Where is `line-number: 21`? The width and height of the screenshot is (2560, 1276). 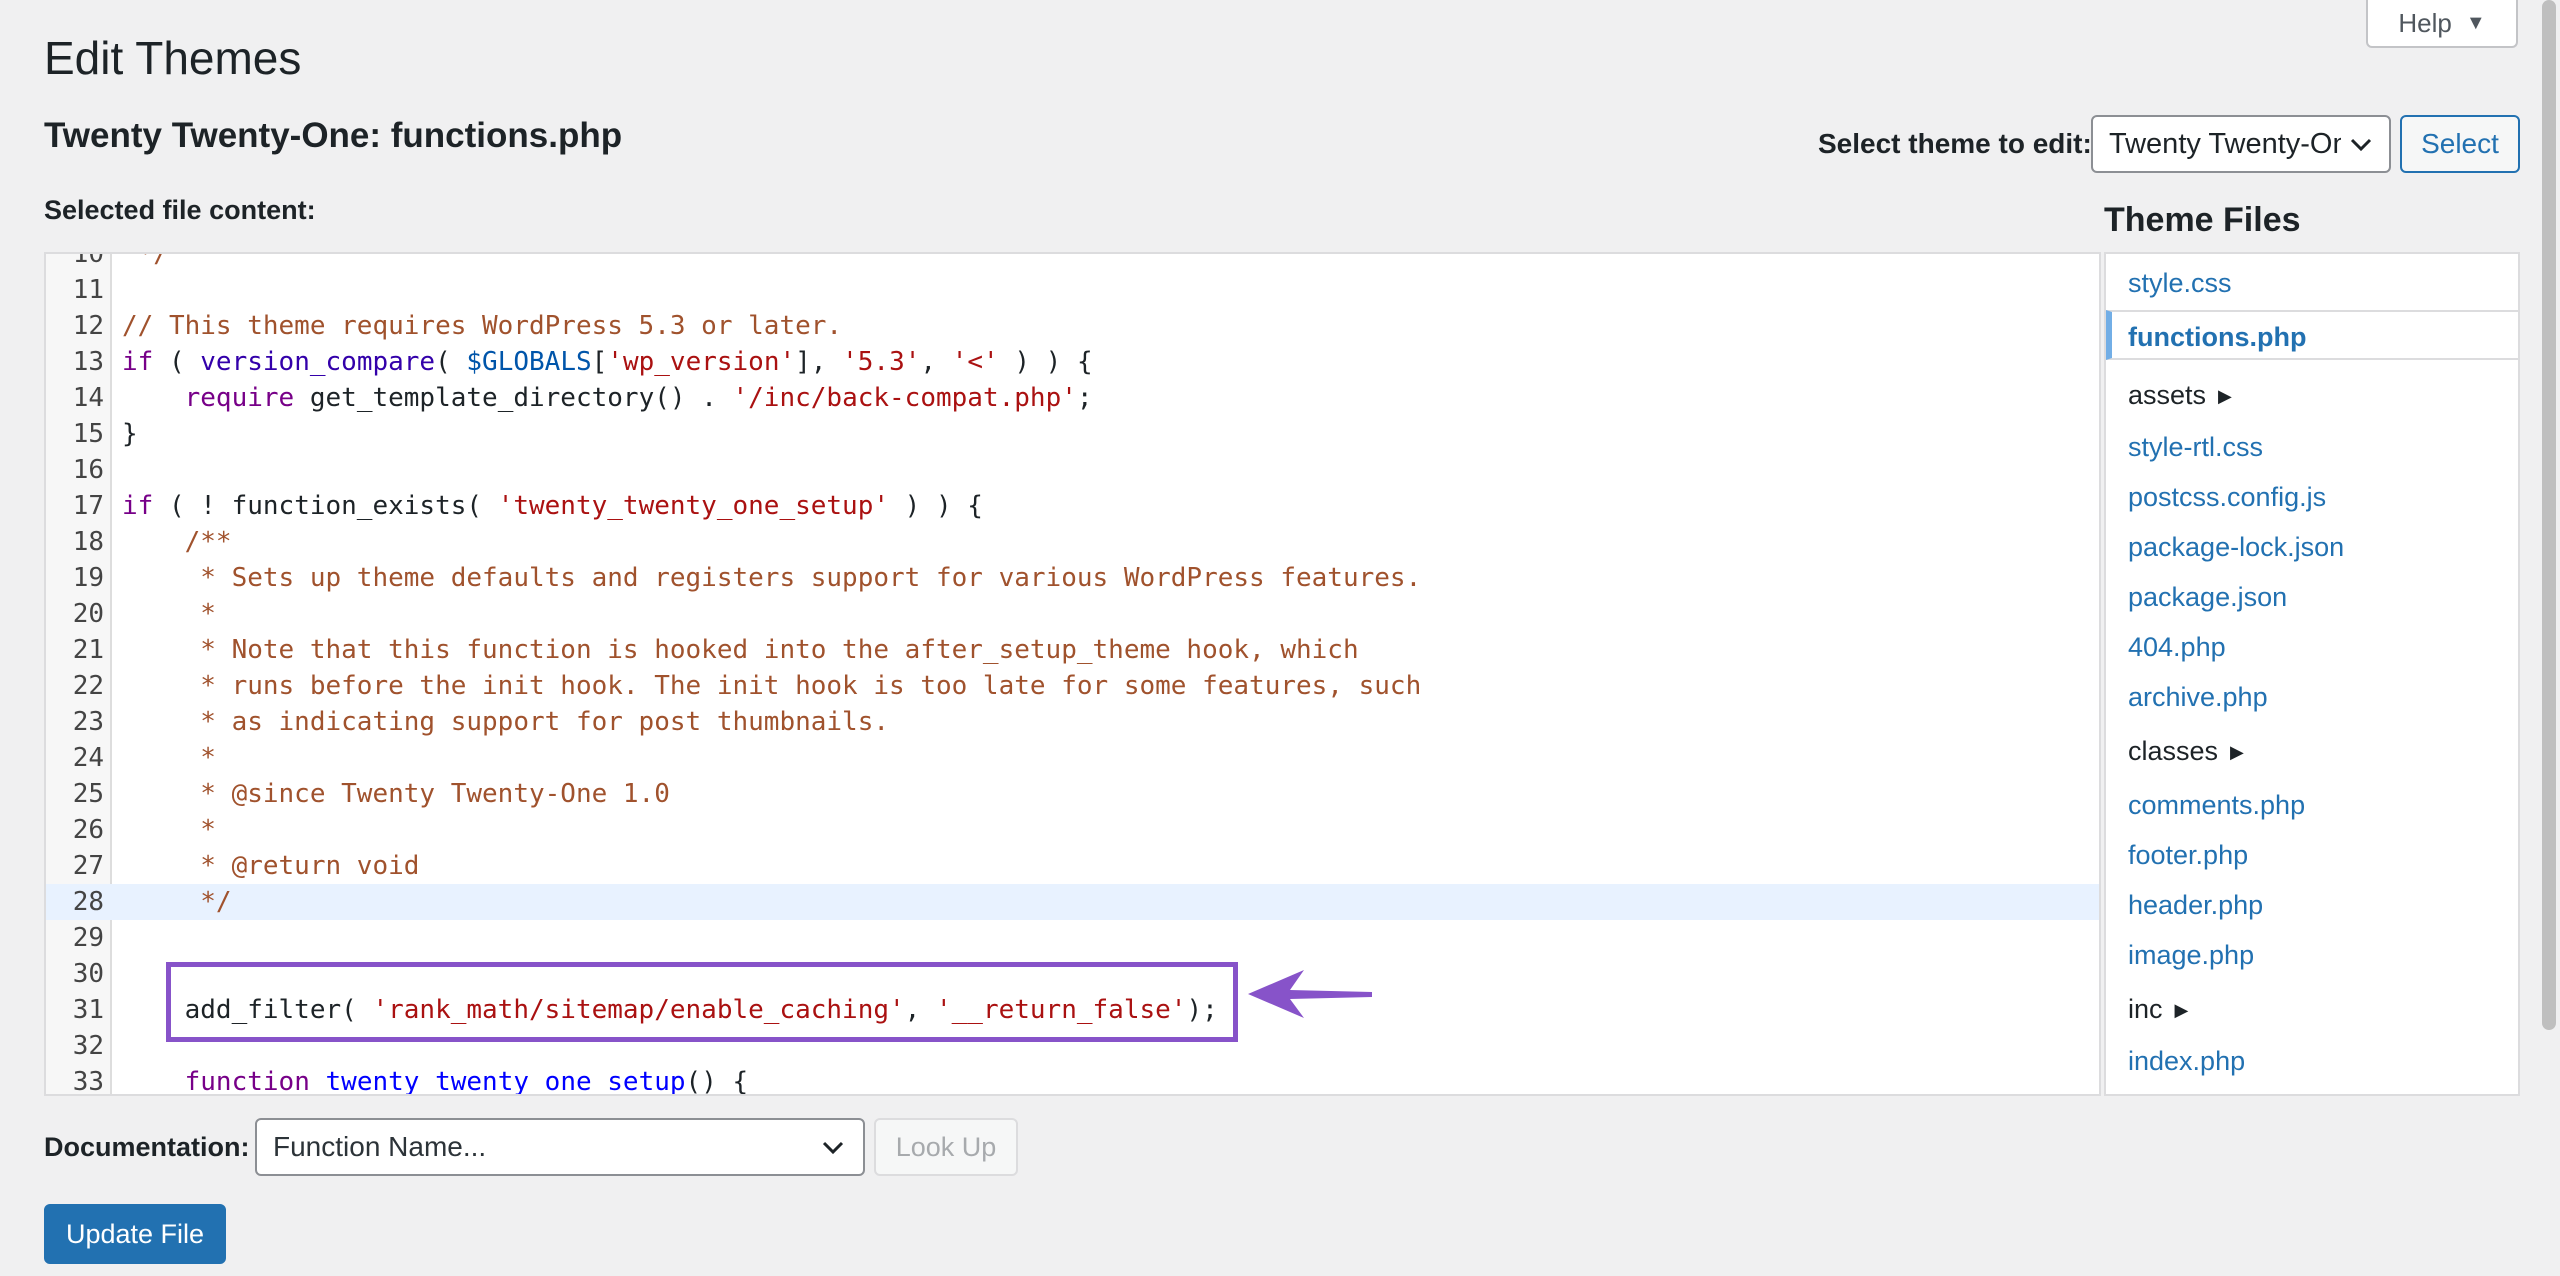 line-number: 21 is located at coordinates (88, 650).